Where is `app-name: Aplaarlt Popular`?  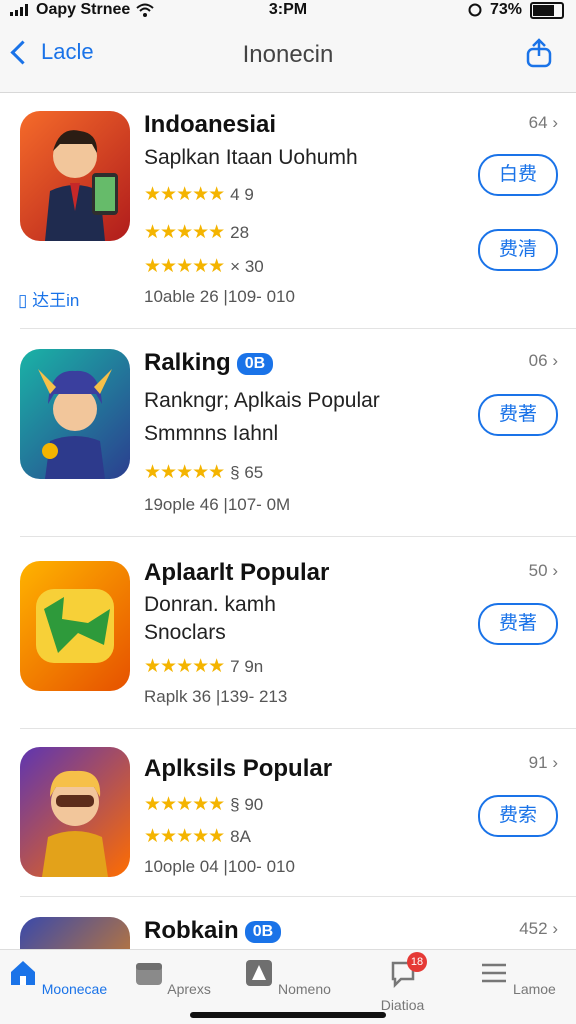
app-name: Aplaarlt Popular is located at coordinates (237, 572).